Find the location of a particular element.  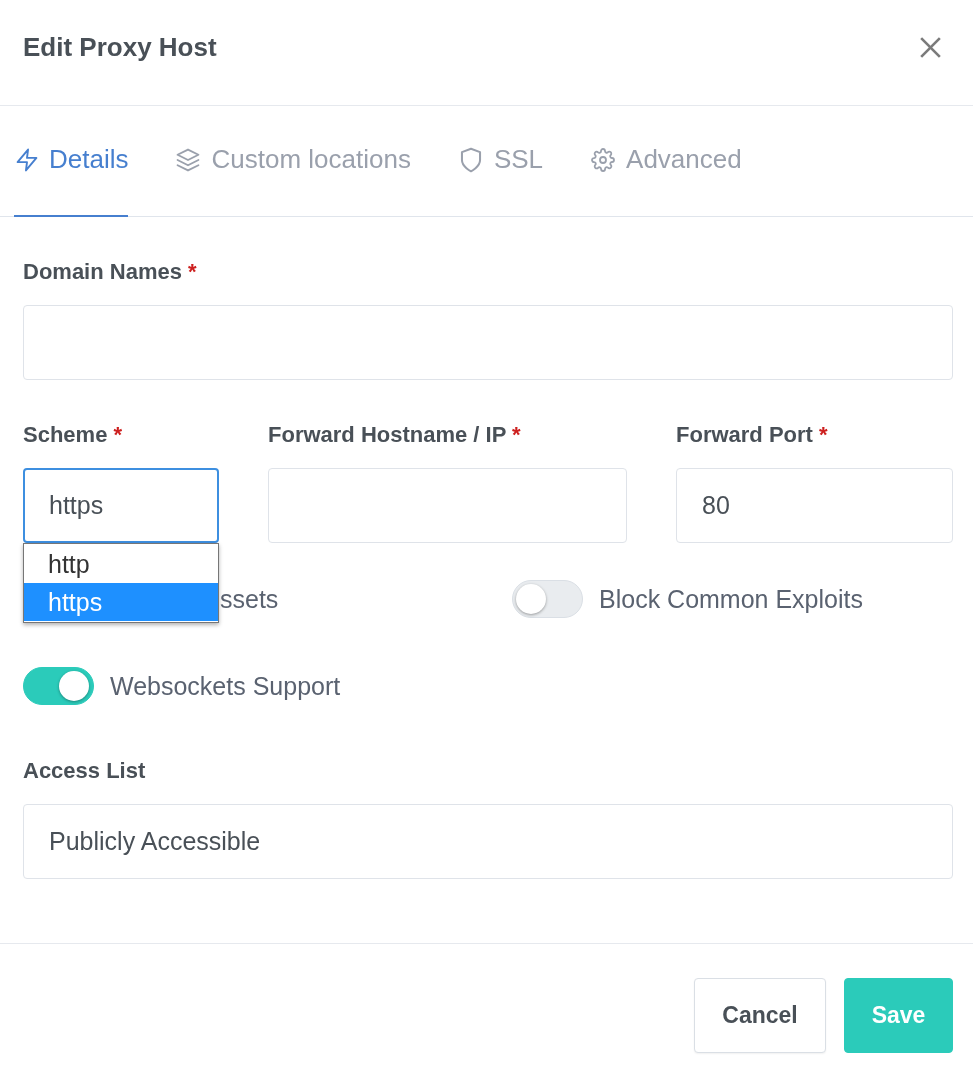

dropdown-option: http is located at coordinates (121, 564).